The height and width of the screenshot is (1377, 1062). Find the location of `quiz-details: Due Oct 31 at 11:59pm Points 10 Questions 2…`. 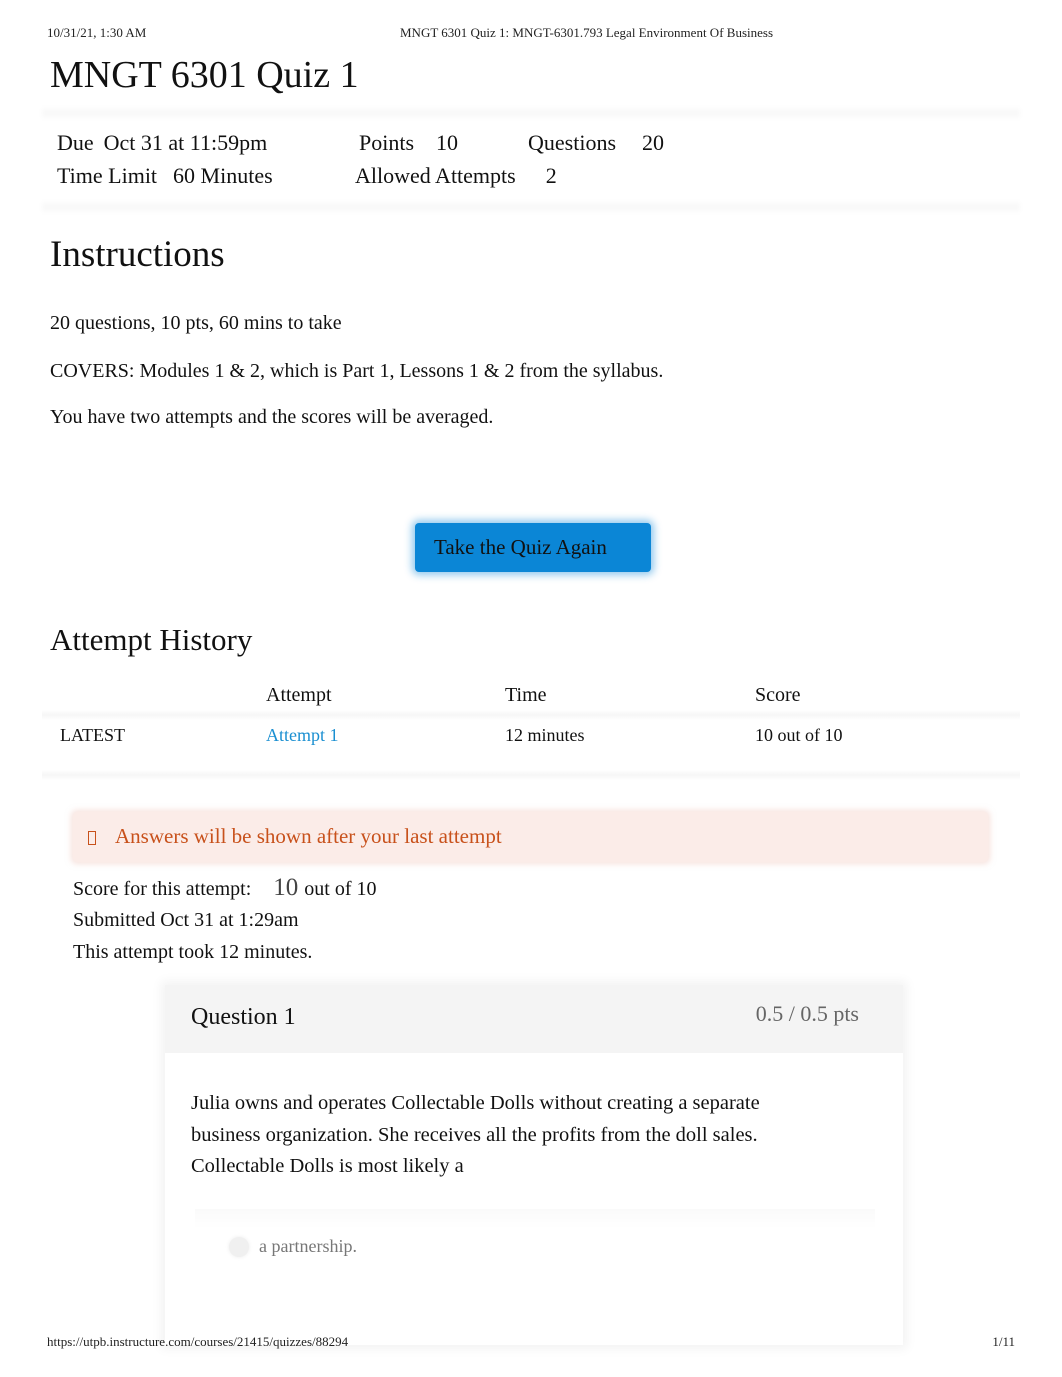

quiz-details: Due Oct 31 at 11:59pm Points 10 Questions 2… is located at coordinates (531, 160).